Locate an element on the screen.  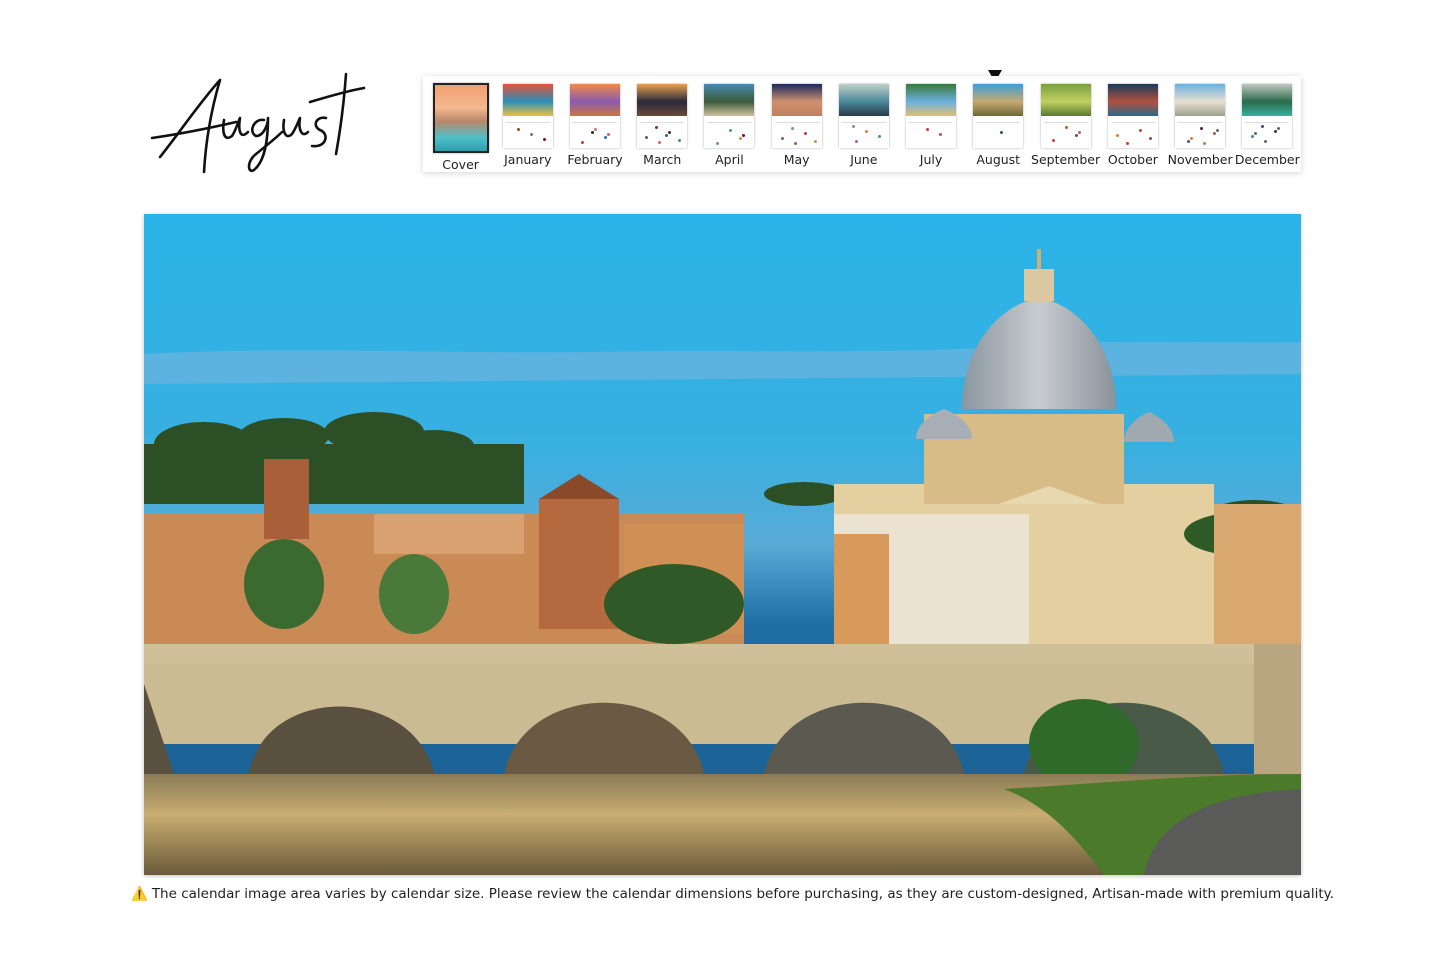
thumbnail-november: November is located at coordinates (1200, 121).